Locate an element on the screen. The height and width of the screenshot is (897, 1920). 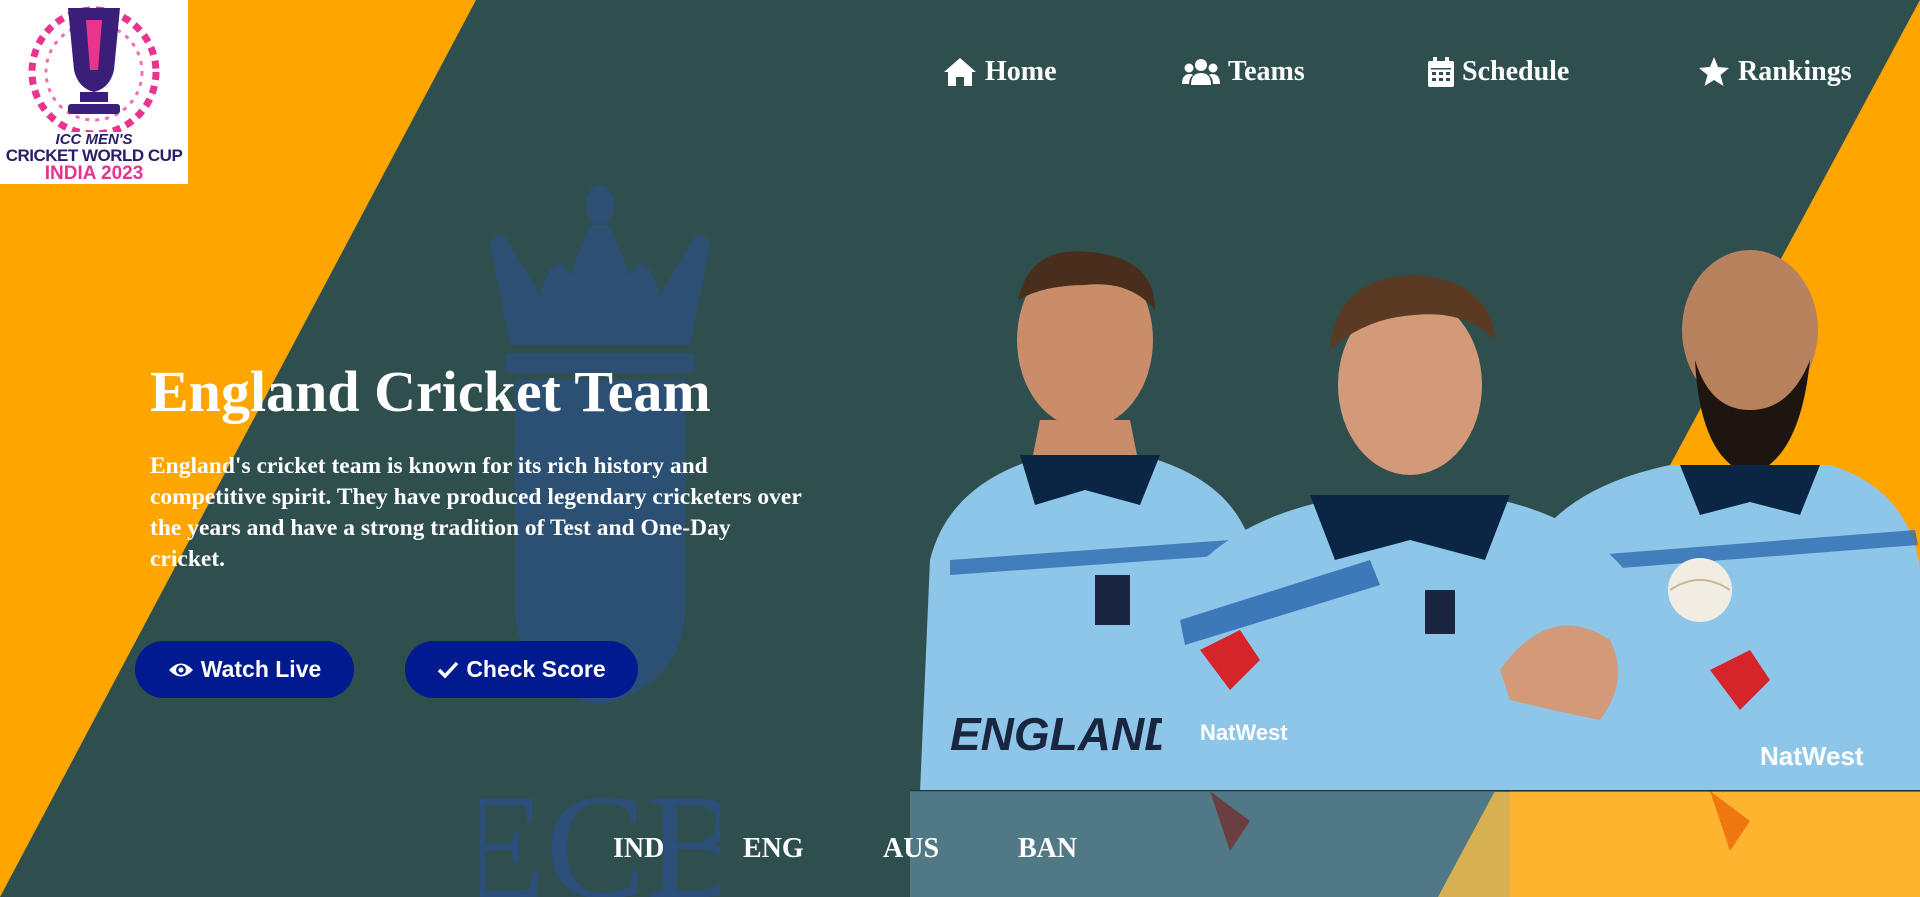
page-title: England Cricket Team is located at coordinates (430, 391).